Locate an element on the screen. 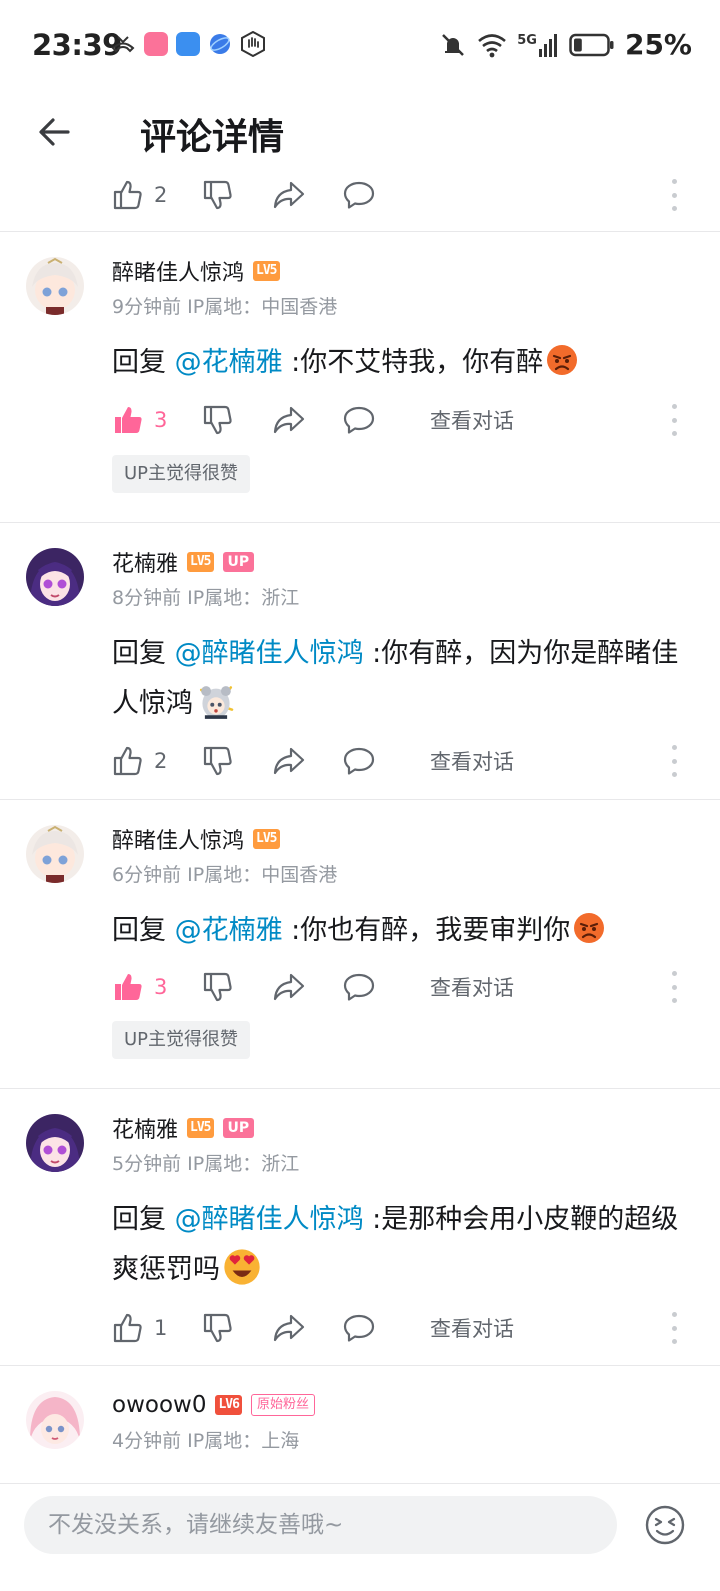  comment-meta: 4分钟前 IP属地：上海 is located at coordinates (205, 1439).